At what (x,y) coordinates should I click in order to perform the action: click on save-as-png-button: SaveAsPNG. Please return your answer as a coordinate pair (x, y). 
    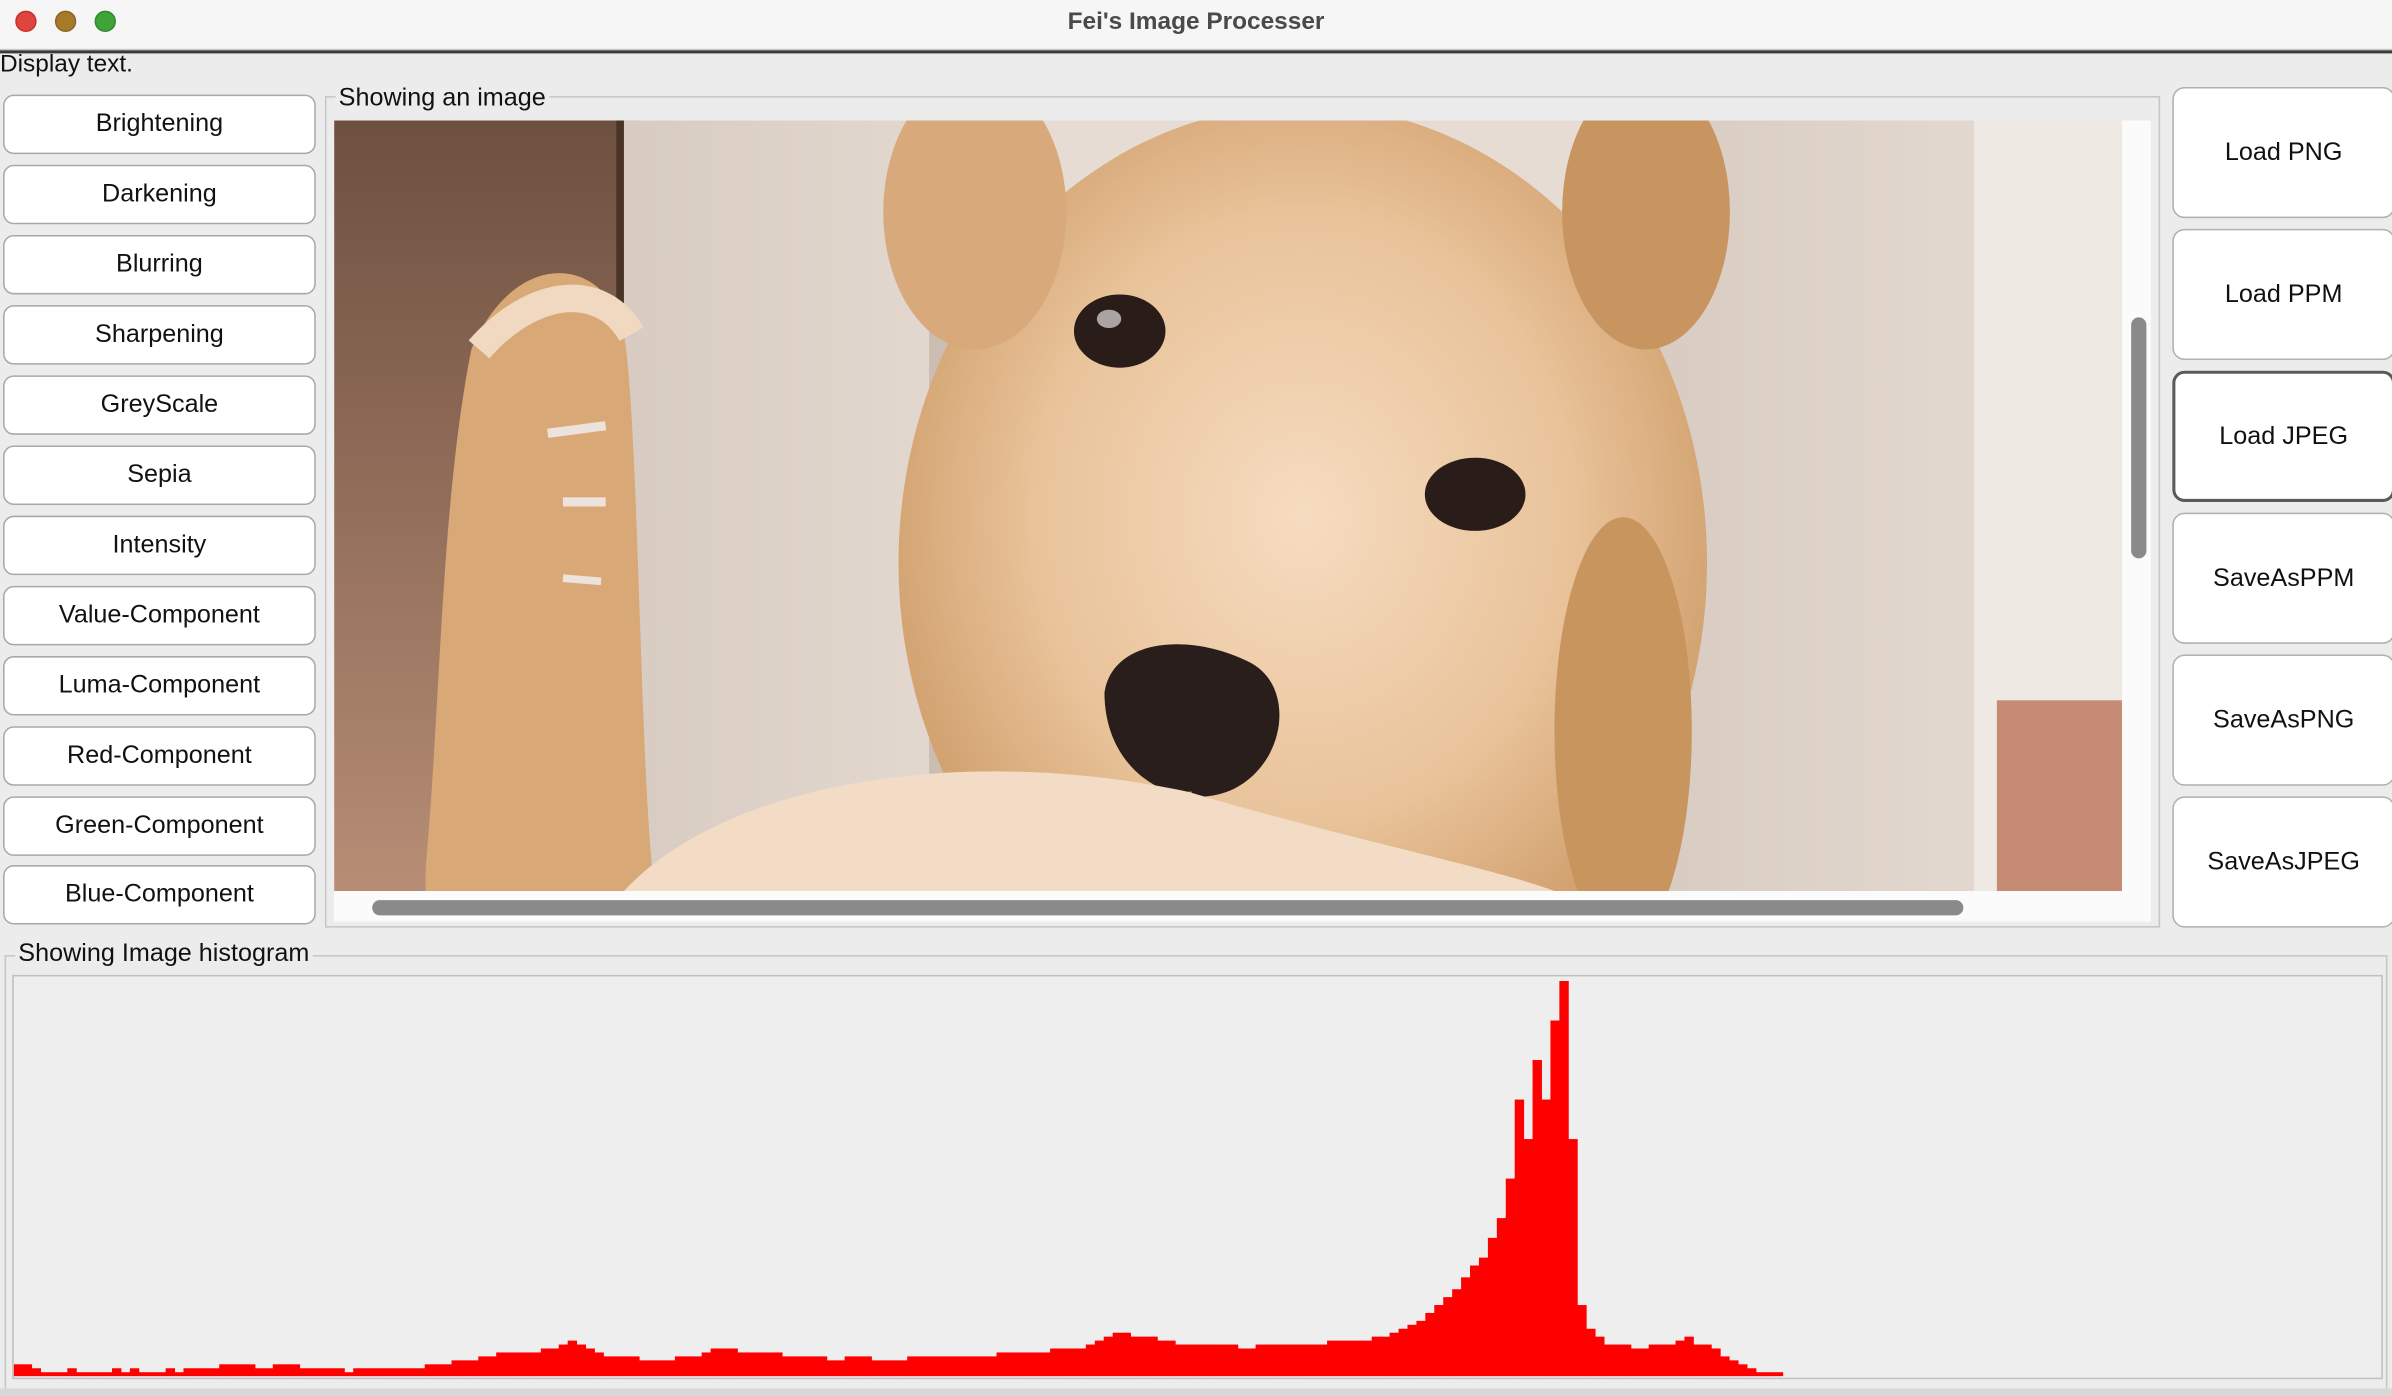
    Looking at the image, I should click on (2282, 720).